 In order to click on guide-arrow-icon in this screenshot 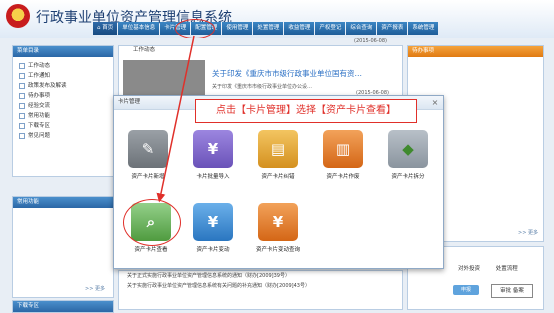, I will do `click(175, 119)`.